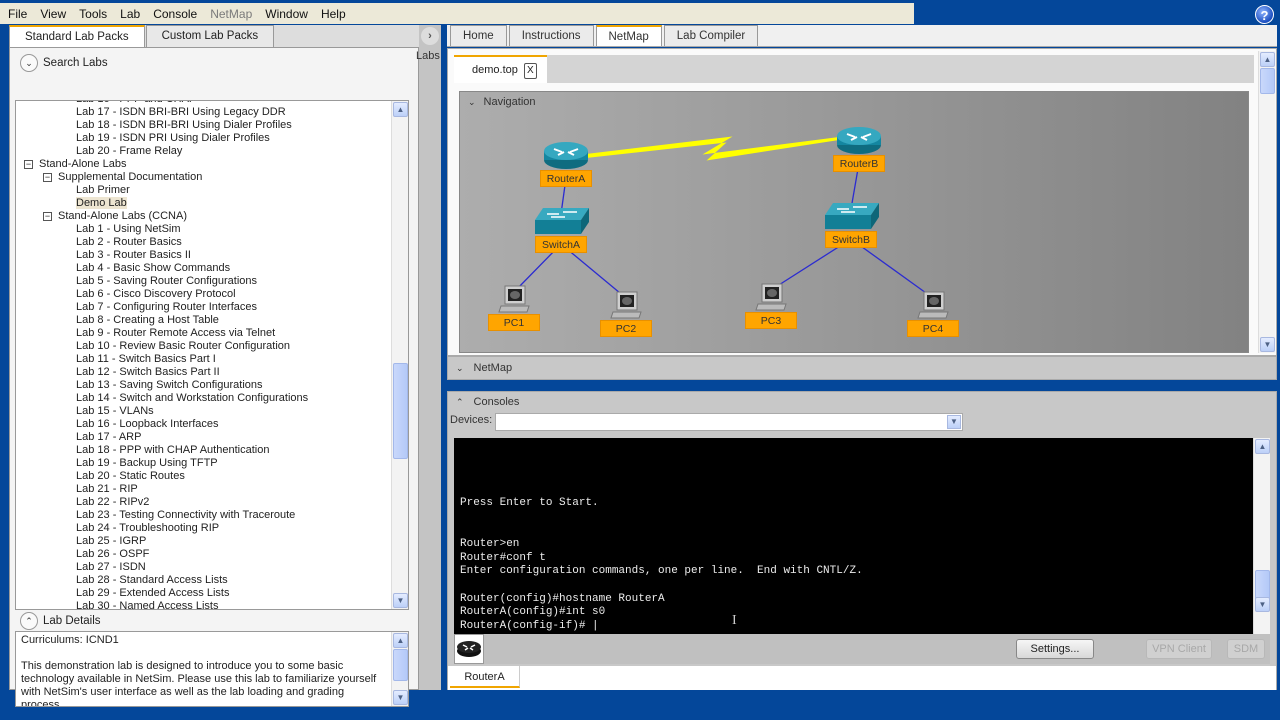  I want to click on lab-tree-scrollbar: ▲ ▼, so click(399, 355).